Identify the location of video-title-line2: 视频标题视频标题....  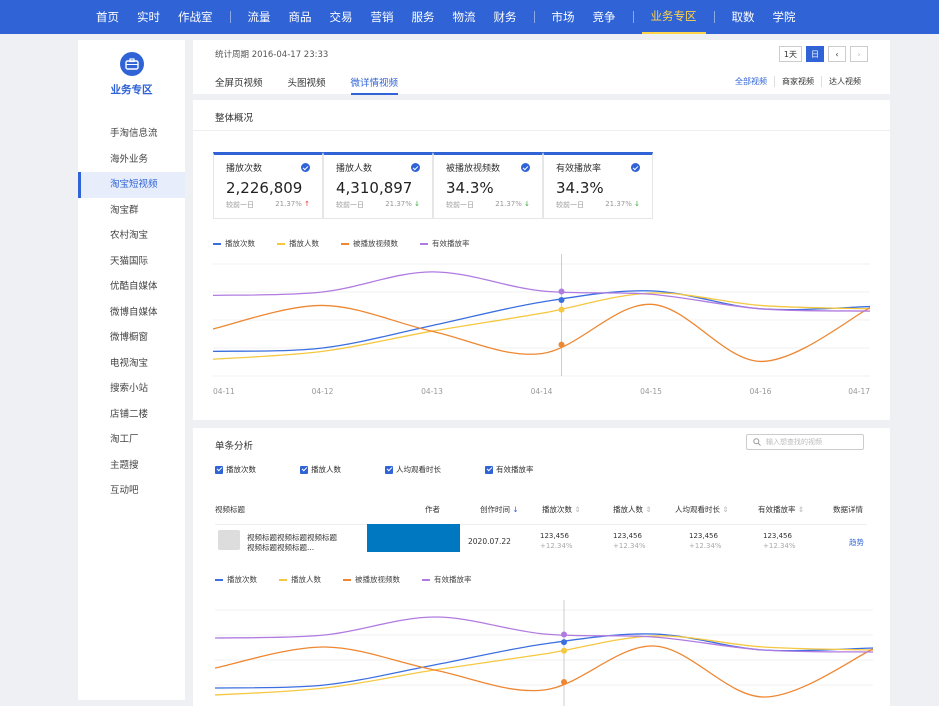
(280, 547).